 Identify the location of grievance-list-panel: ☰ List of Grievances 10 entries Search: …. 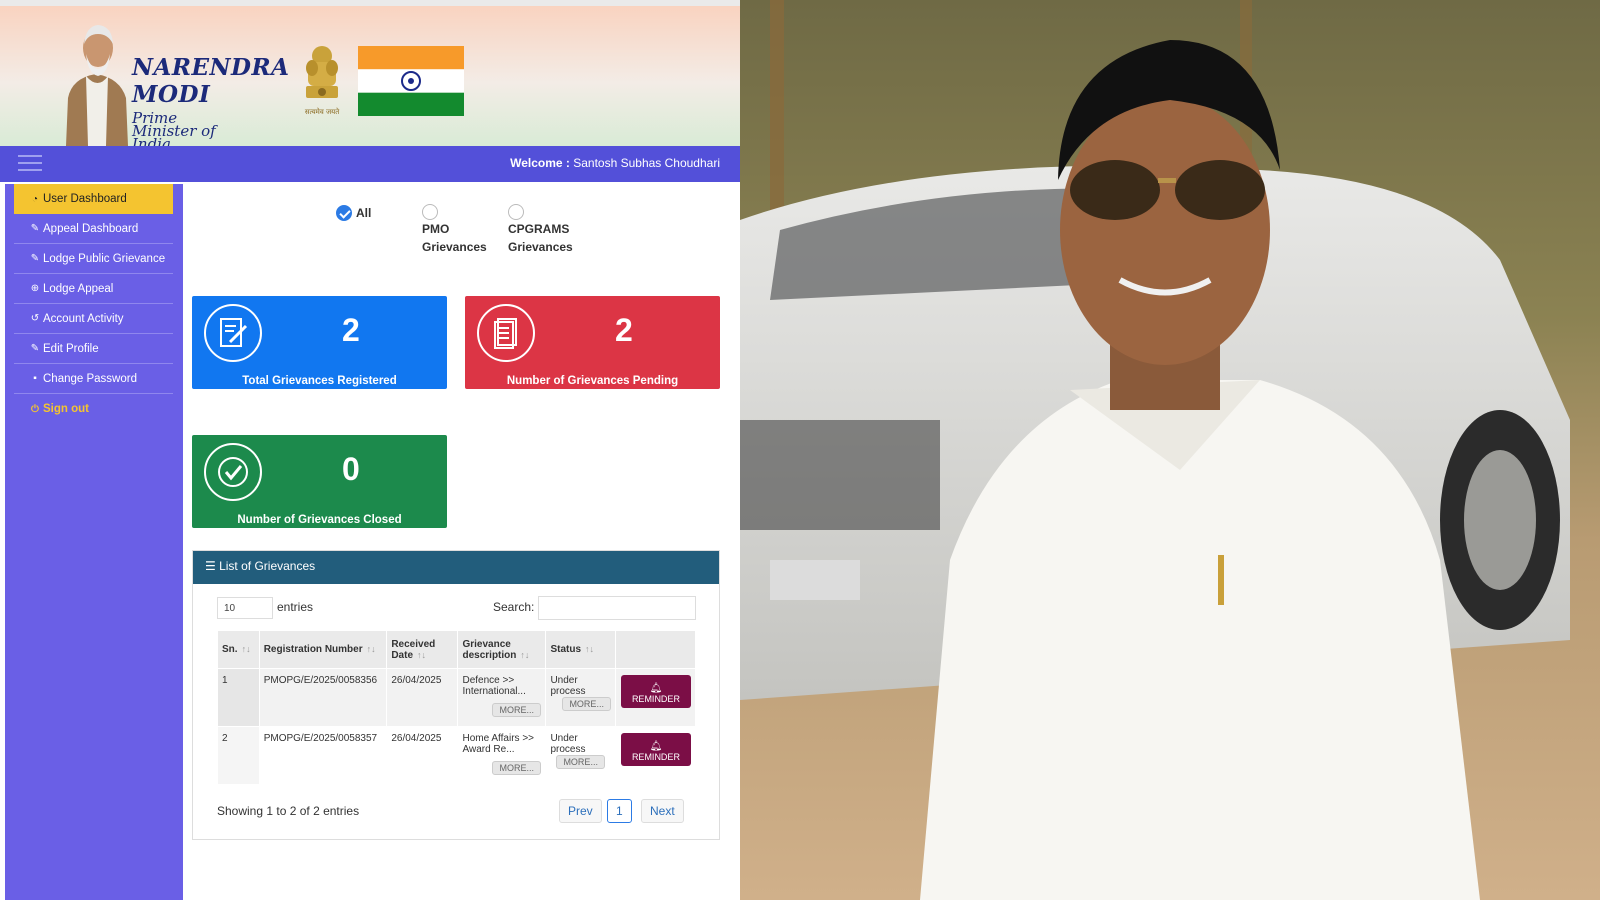
(456, 695).